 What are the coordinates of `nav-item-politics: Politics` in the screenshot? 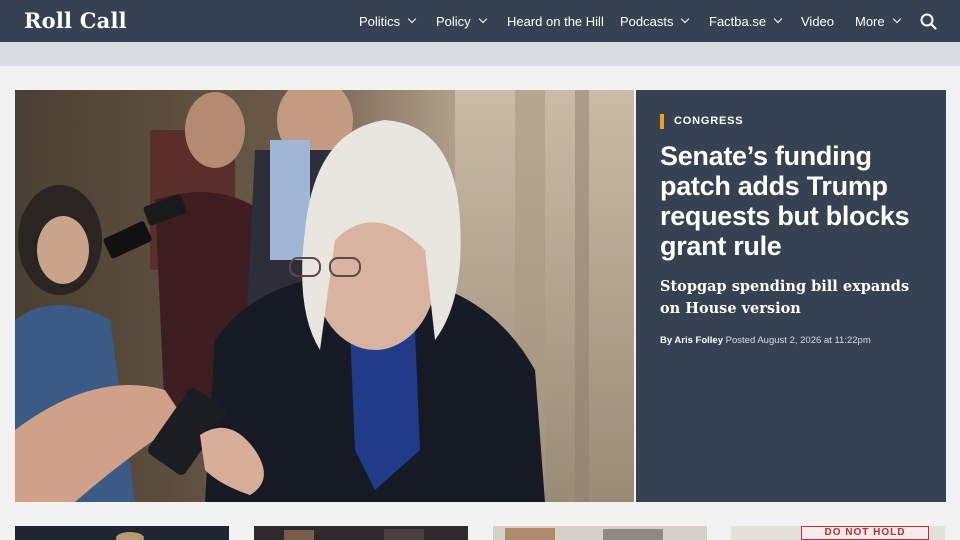 It's located at (388, 21).